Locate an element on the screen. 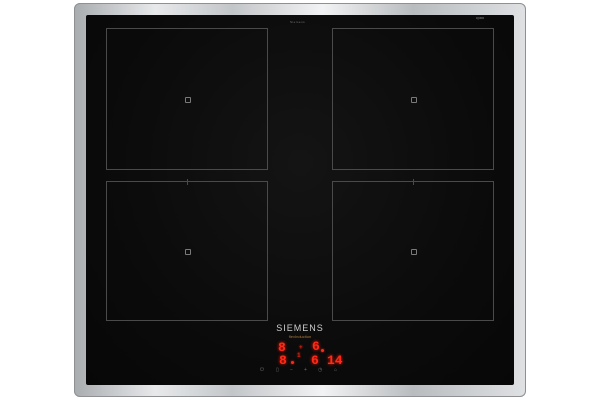 This screenshot has width=600, height=400. display-row2-left: 8 is located at coordinates (283, 360).